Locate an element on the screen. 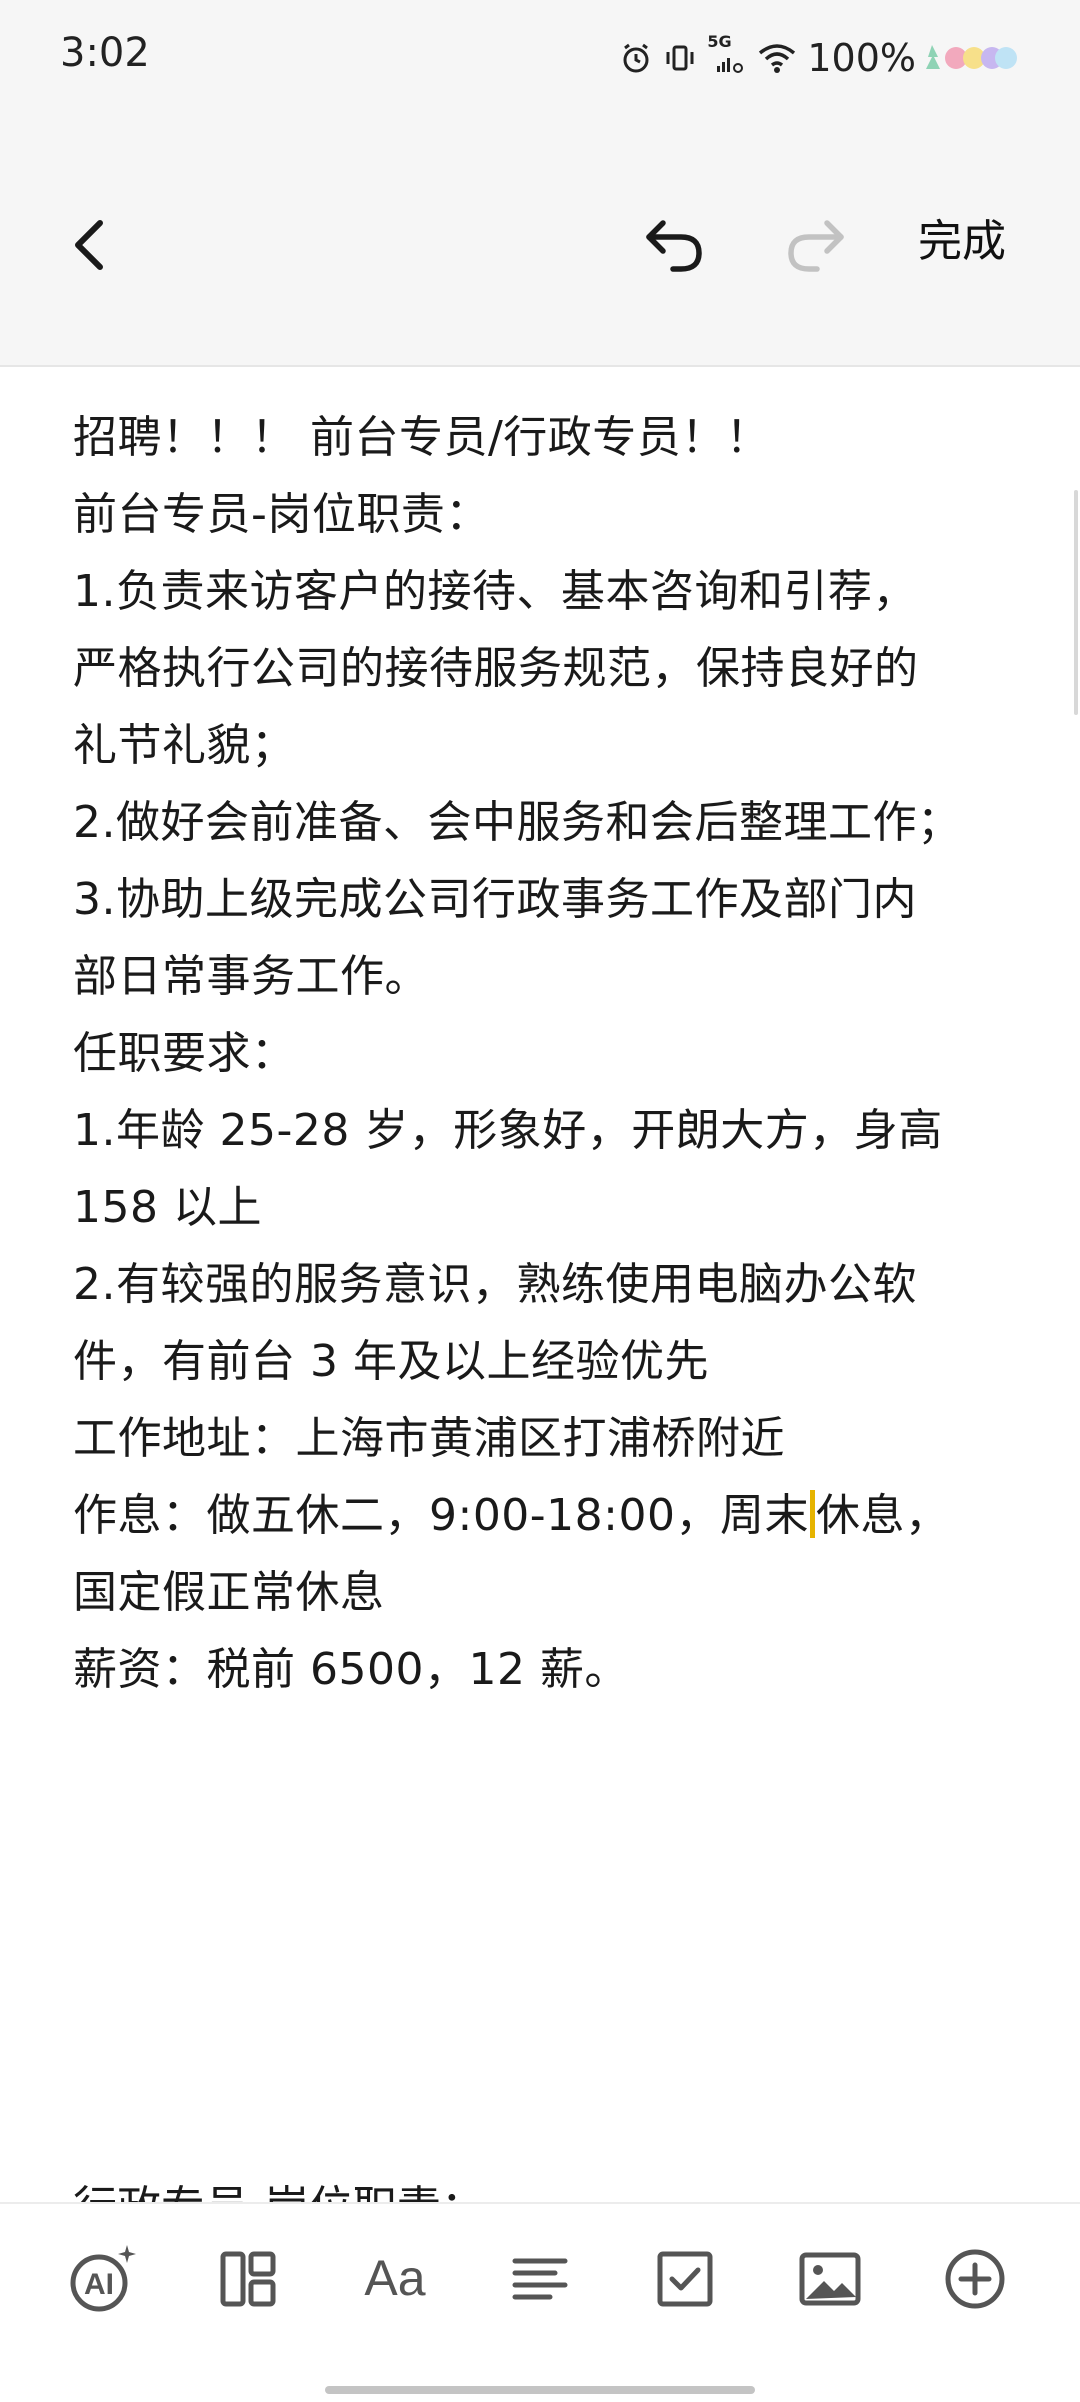  status-icons: 5G 100% is located at coordinates (818, 58).